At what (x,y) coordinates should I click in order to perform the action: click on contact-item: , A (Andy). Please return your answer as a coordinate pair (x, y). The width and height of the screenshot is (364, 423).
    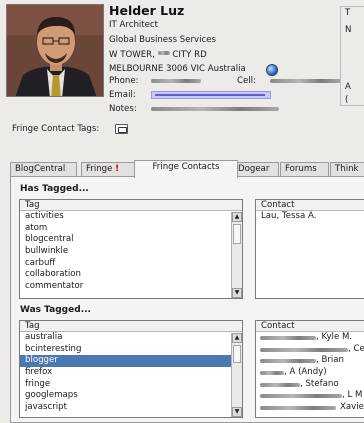
    Looking at the image, I should click on (310, 373).